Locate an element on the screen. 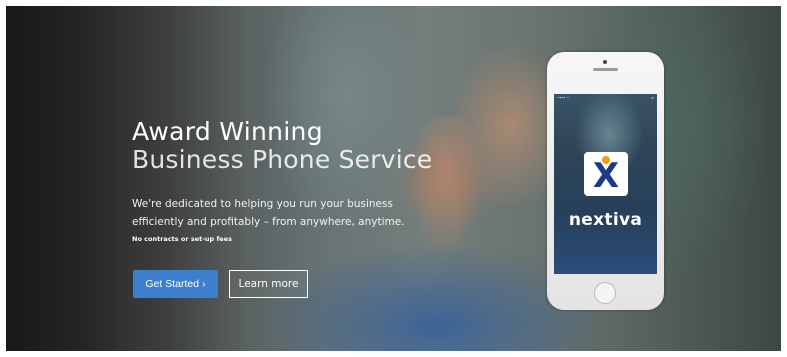  get-started-label: Get Started is located at coordinates (172, 284).